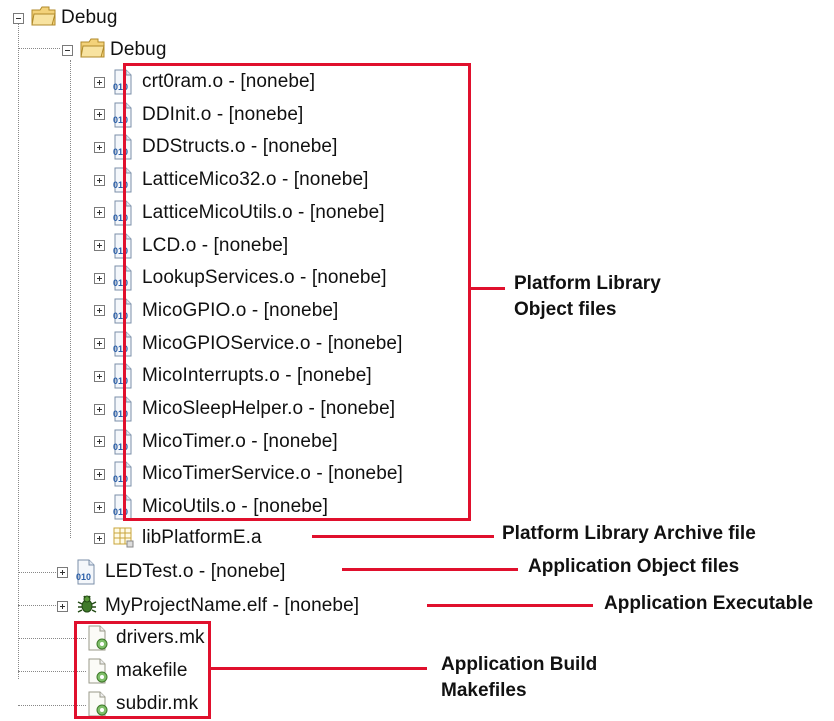 The width and height of the screenshot is (834, 721). What do you see at coordinates (629, 533) in the screenshot?
I see `annotation-archive: Platform Library Archive file` at bounding box center [629, 533].